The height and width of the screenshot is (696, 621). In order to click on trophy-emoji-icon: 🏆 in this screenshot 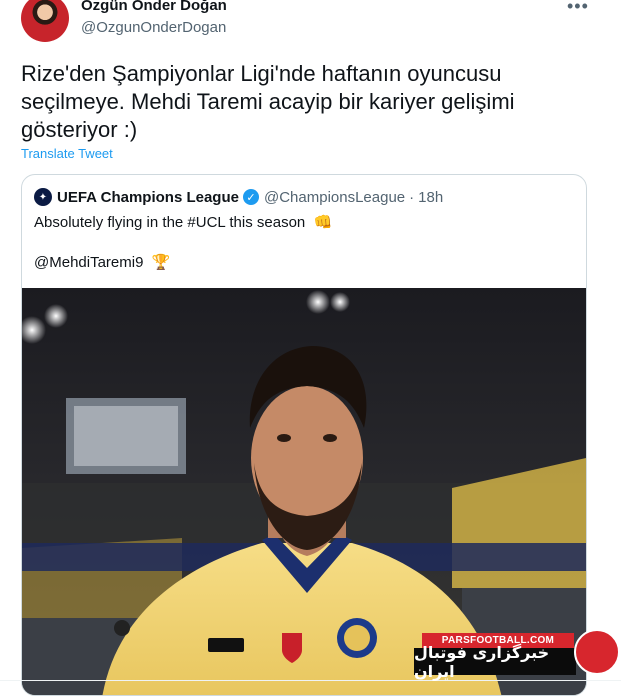, I will do `click(161, 262)`.